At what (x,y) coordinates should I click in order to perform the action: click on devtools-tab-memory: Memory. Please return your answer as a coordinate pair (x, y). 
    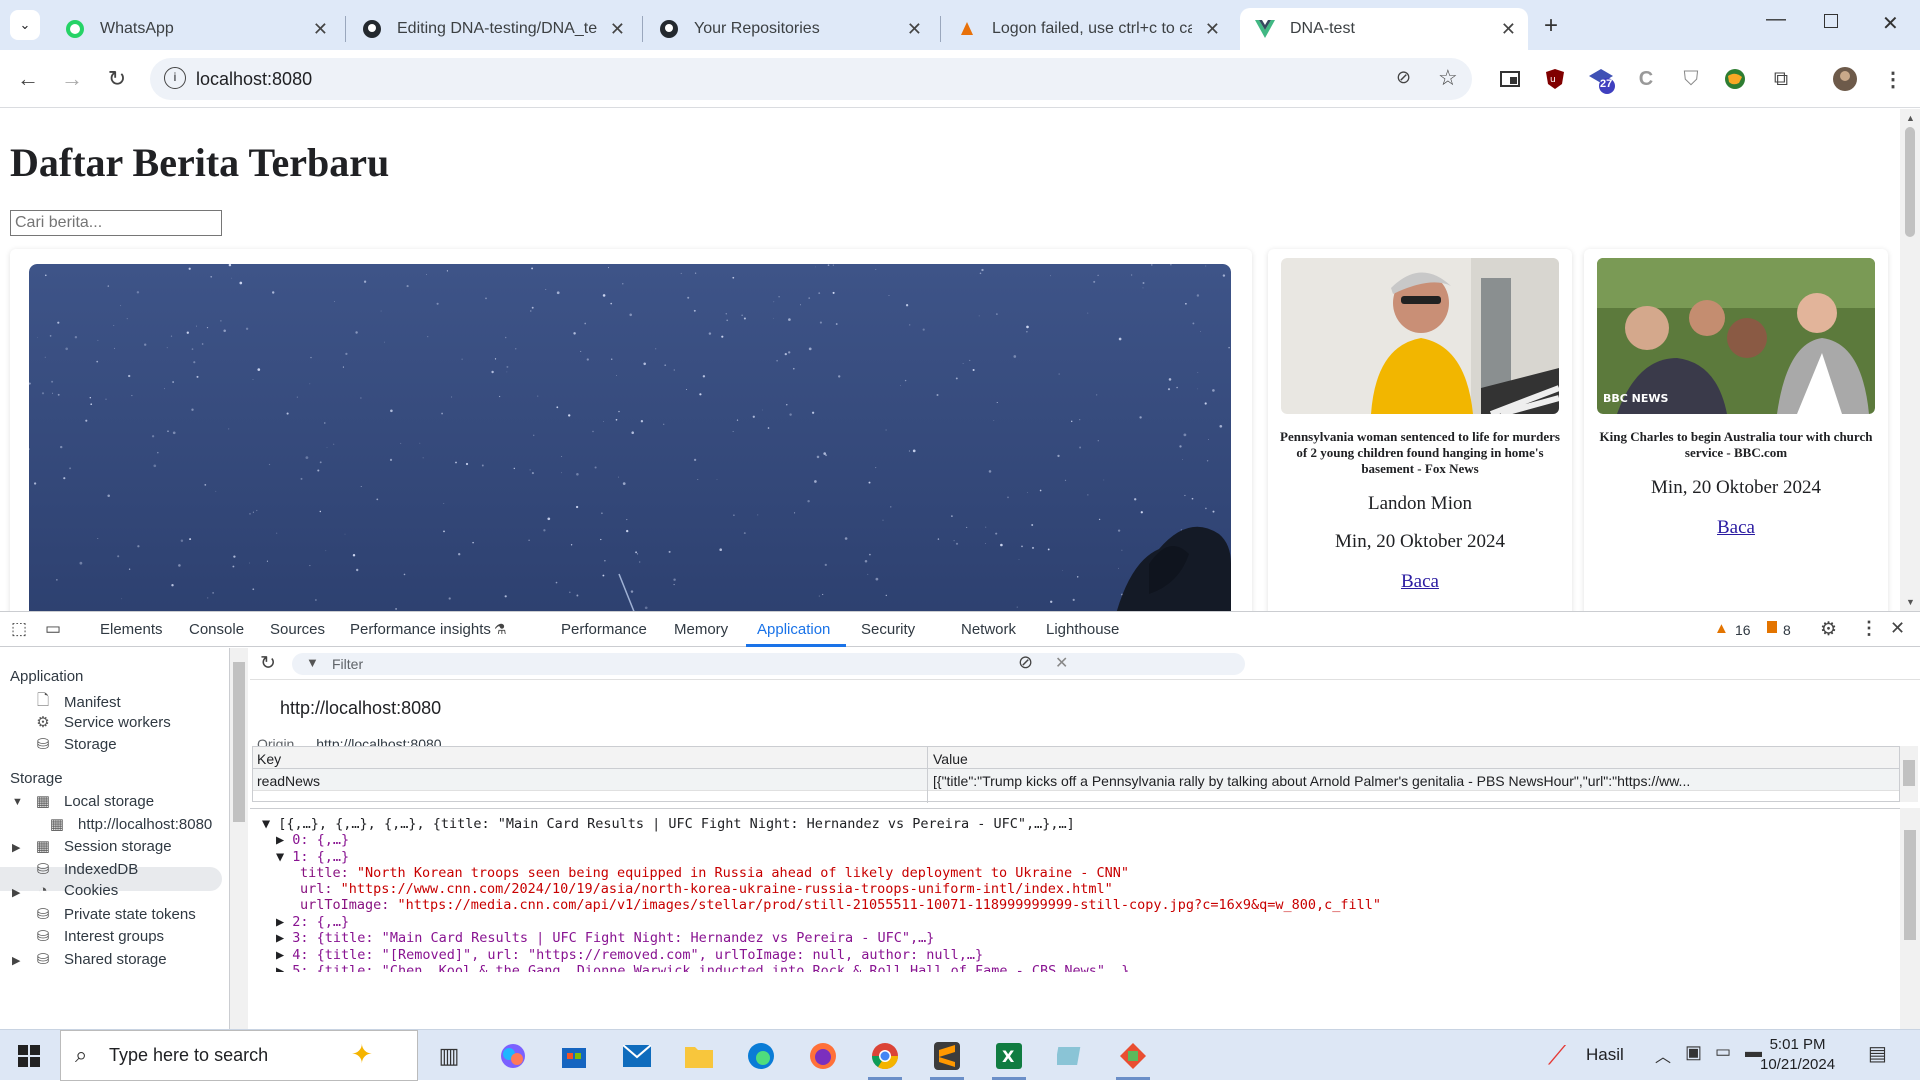
    Looking at the image, I should click on (701, 629).